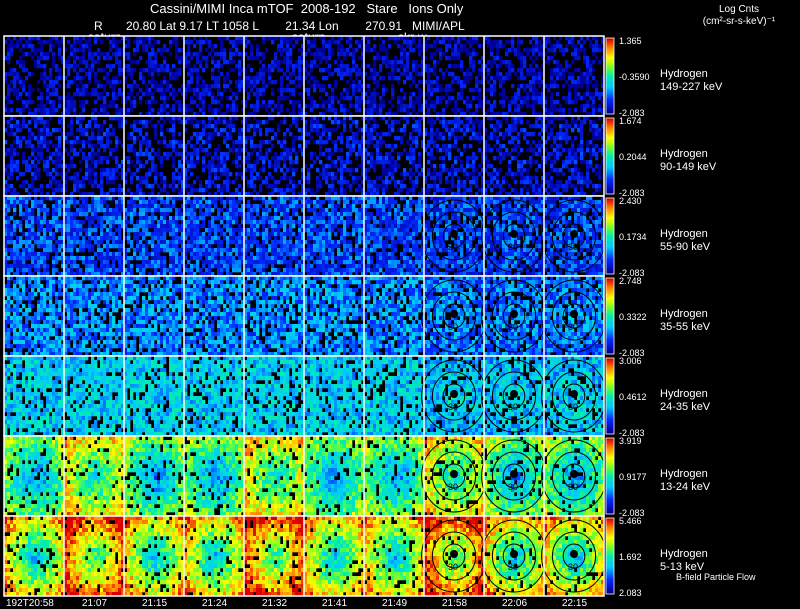  Describe the element at coordinates (514, 603) in the screenshot. I see `time-tick-8: 22:06` at that location.